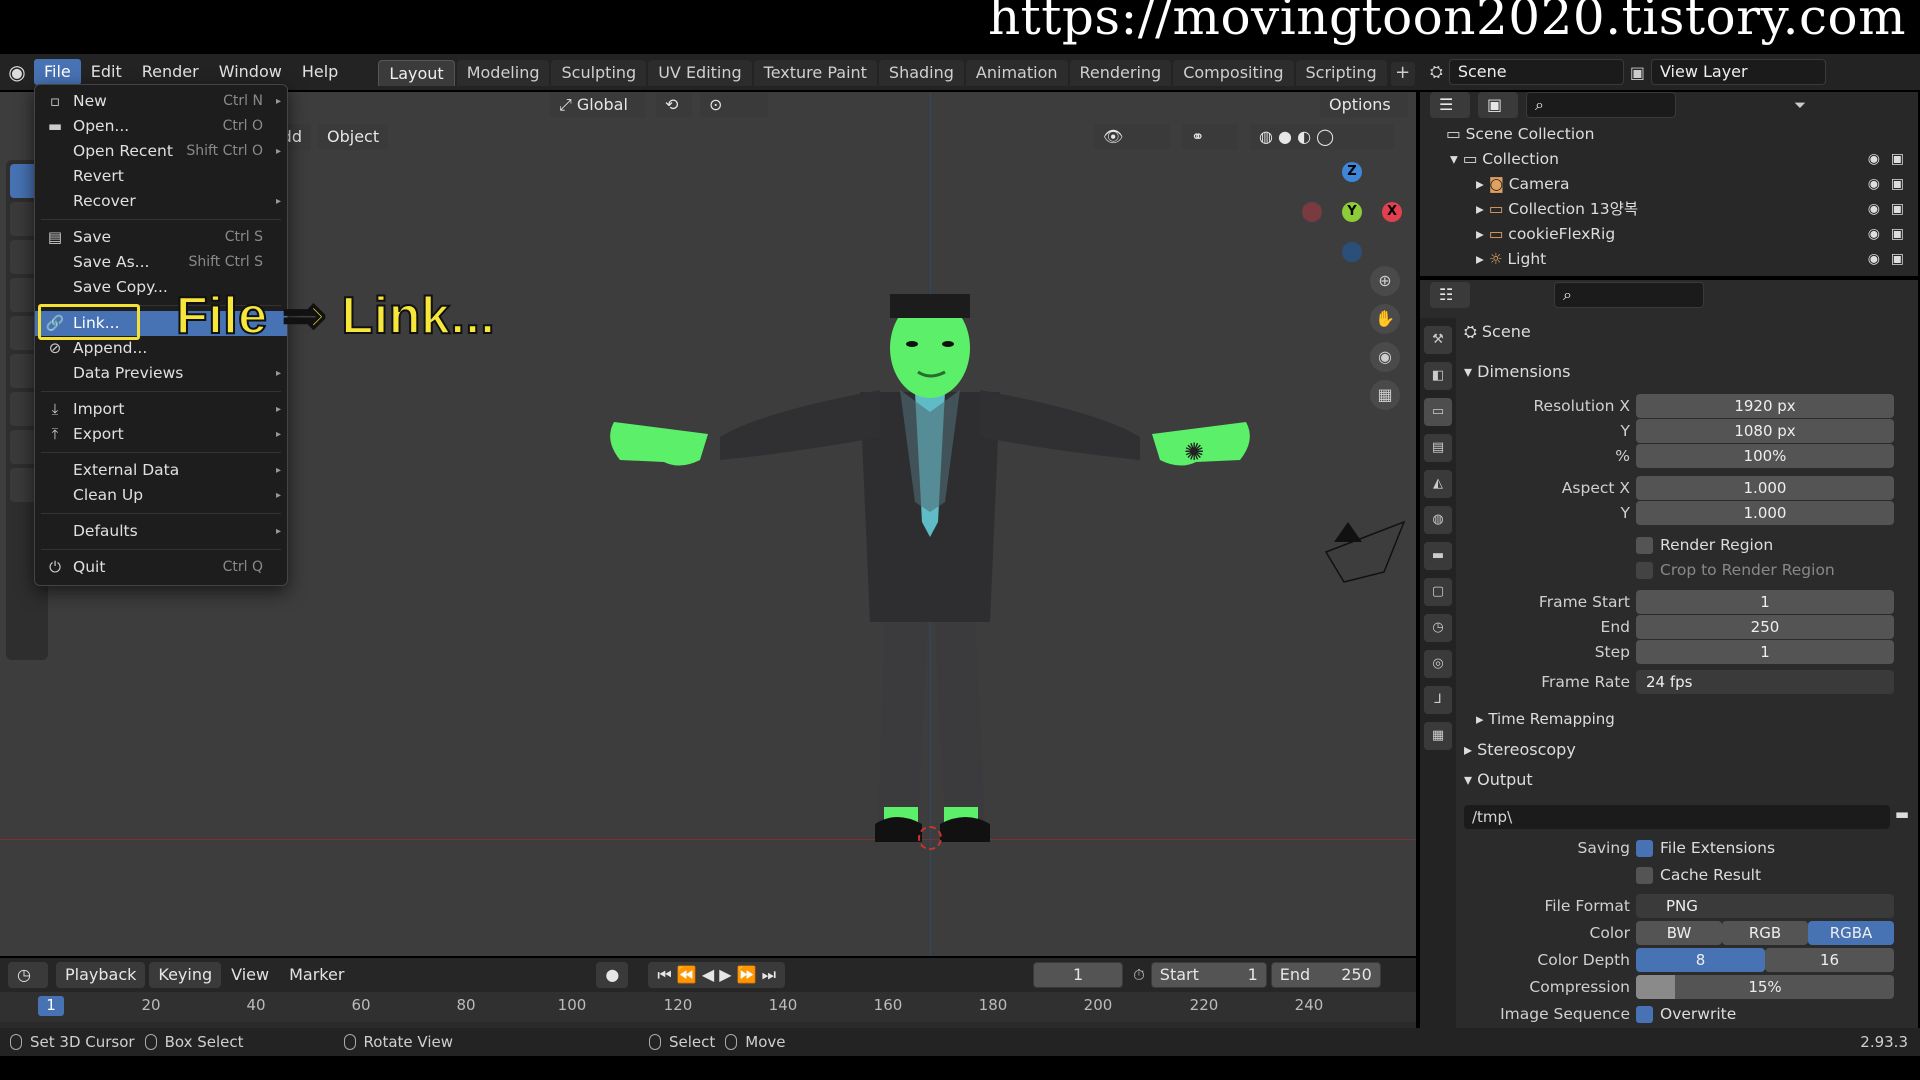  Describe the element at coordinates (185, 975) in the screenshot. I see `keying-menu: Keying` at that location.